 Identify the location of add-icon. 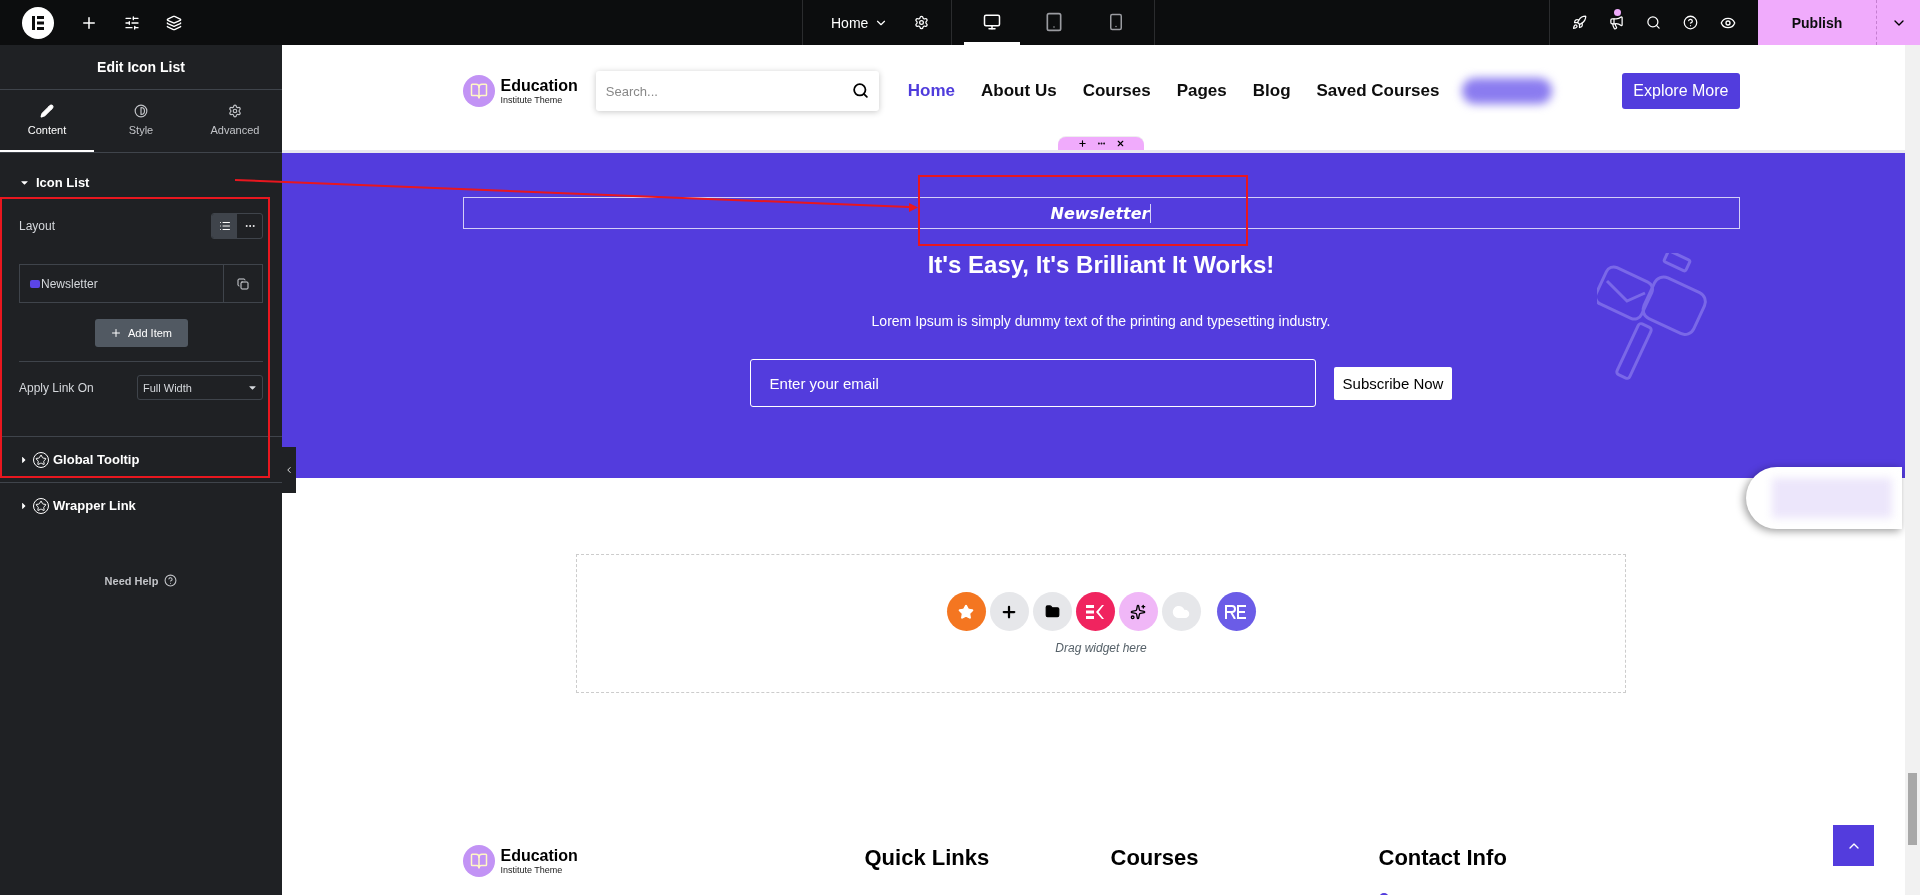
(1009, 611).